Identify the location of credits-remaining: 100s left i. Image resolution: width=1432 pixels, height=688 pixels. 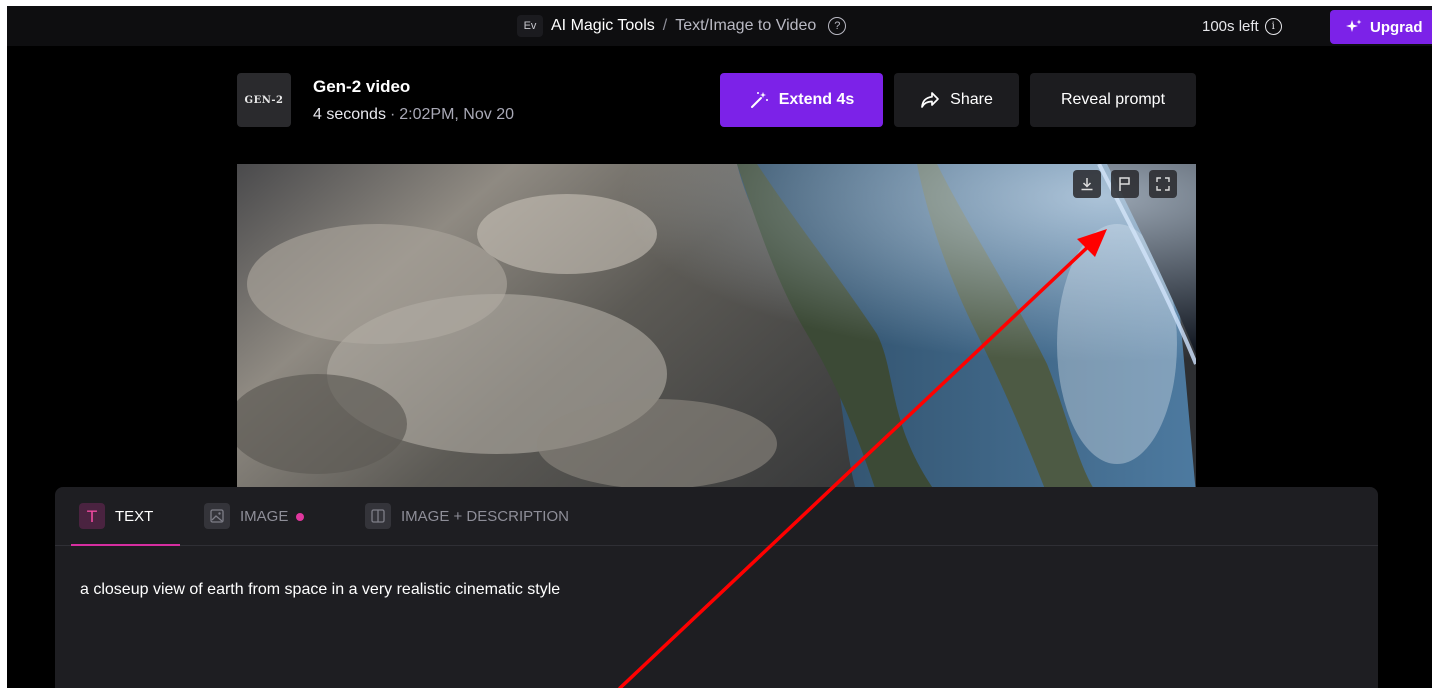
(1242, 26).